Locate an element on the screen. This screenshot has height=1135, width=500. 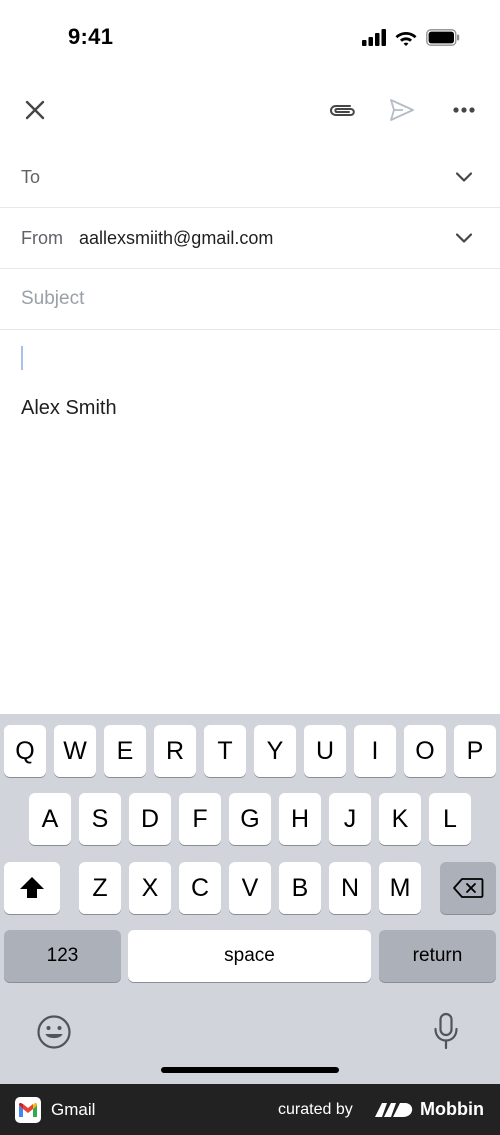
from-label: From is located at coordinates (42, 237).